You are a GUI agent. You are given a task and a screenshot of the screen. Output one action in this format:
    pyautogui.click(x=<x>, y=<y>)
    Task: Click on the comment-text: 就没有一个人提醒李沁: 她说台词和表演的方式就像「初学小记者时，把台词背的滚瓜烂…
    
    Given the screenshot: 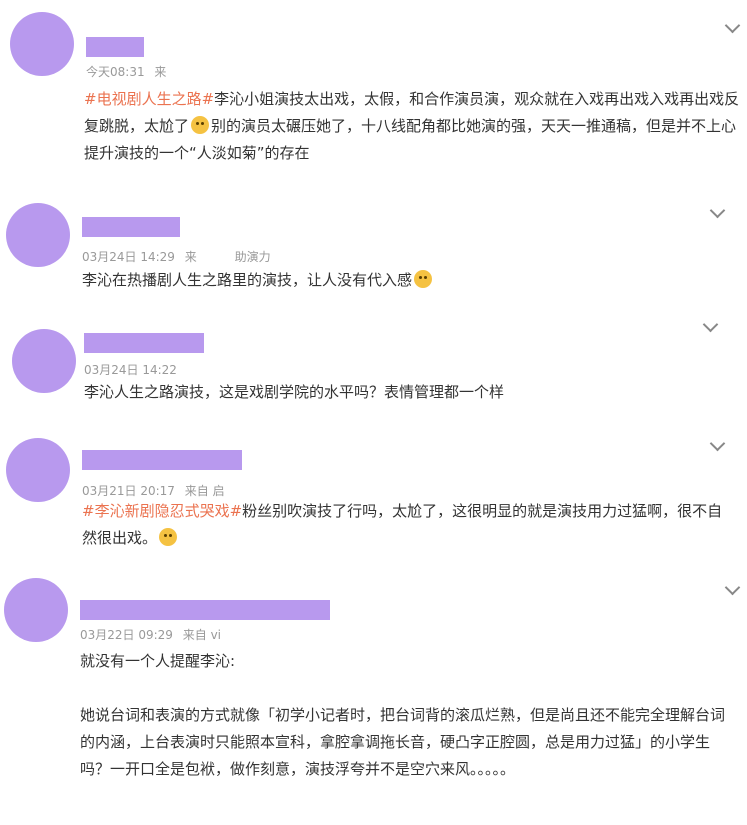 What is the action you would take?
    pyautogui.click(x=407, y=715)
    